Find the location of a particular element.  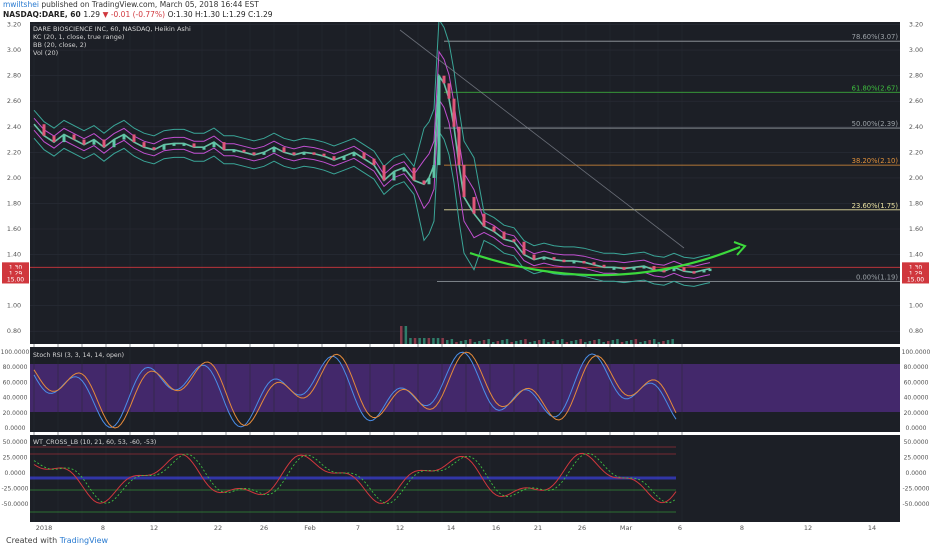

stoch-tick-left: 40.0000 is located at coordinates (15, 398).